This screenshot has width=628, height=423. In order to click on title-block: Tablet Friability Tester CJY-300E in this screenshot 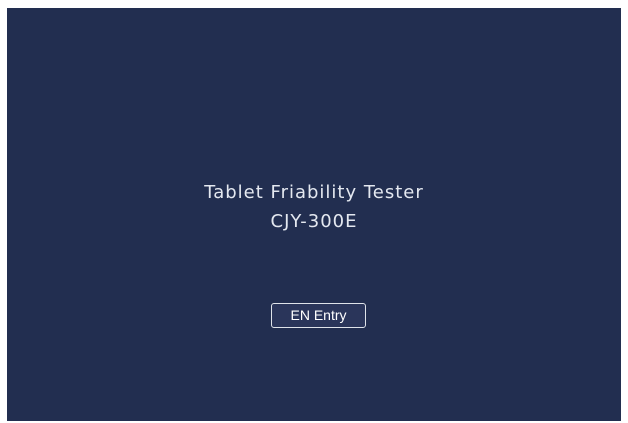, I will do `click(314, 207)`.